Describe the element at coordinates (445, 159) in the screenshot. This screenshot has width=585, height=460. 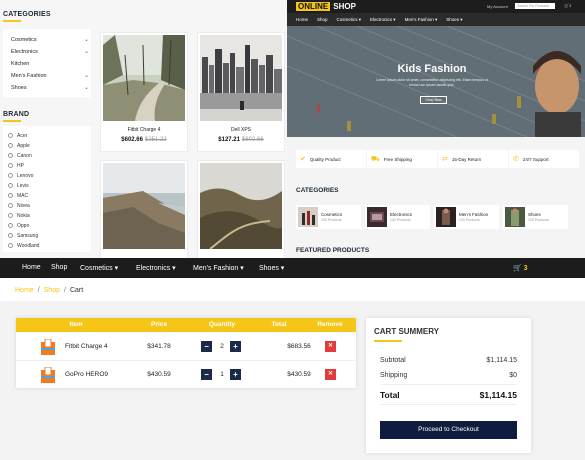
I see `exchange-icon: ⇄` at that location.